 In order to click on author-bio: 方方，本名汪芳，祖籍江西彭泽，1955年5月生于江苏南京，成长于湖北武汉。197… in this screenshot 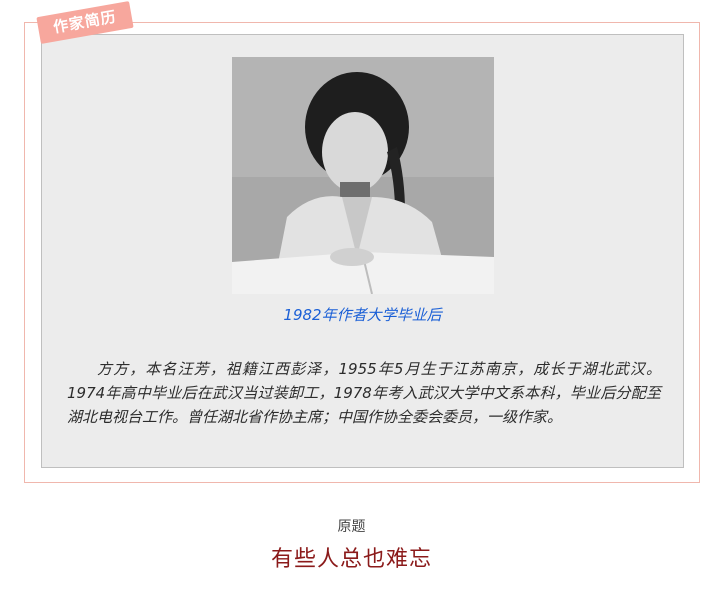, I will do `click(364, 393)`.